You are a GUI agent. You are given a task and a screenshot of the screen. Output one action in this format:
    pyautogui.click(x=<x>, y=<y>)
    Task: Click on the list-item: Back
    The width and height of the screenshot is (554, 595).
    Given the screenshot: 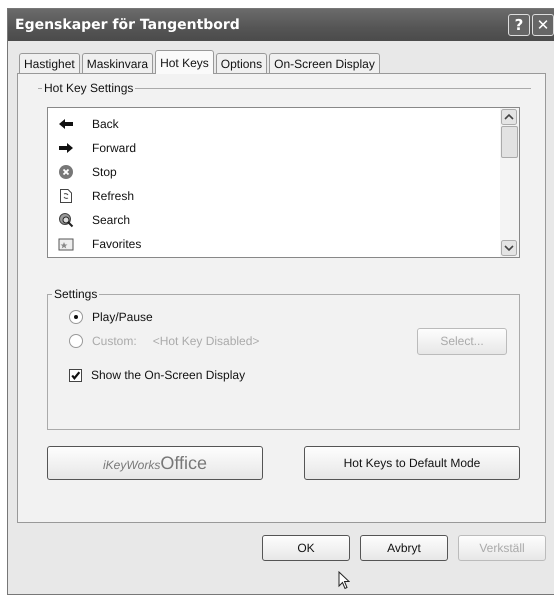 What is the action you would take?
    pyautogui.click(x=279, y=124)
    